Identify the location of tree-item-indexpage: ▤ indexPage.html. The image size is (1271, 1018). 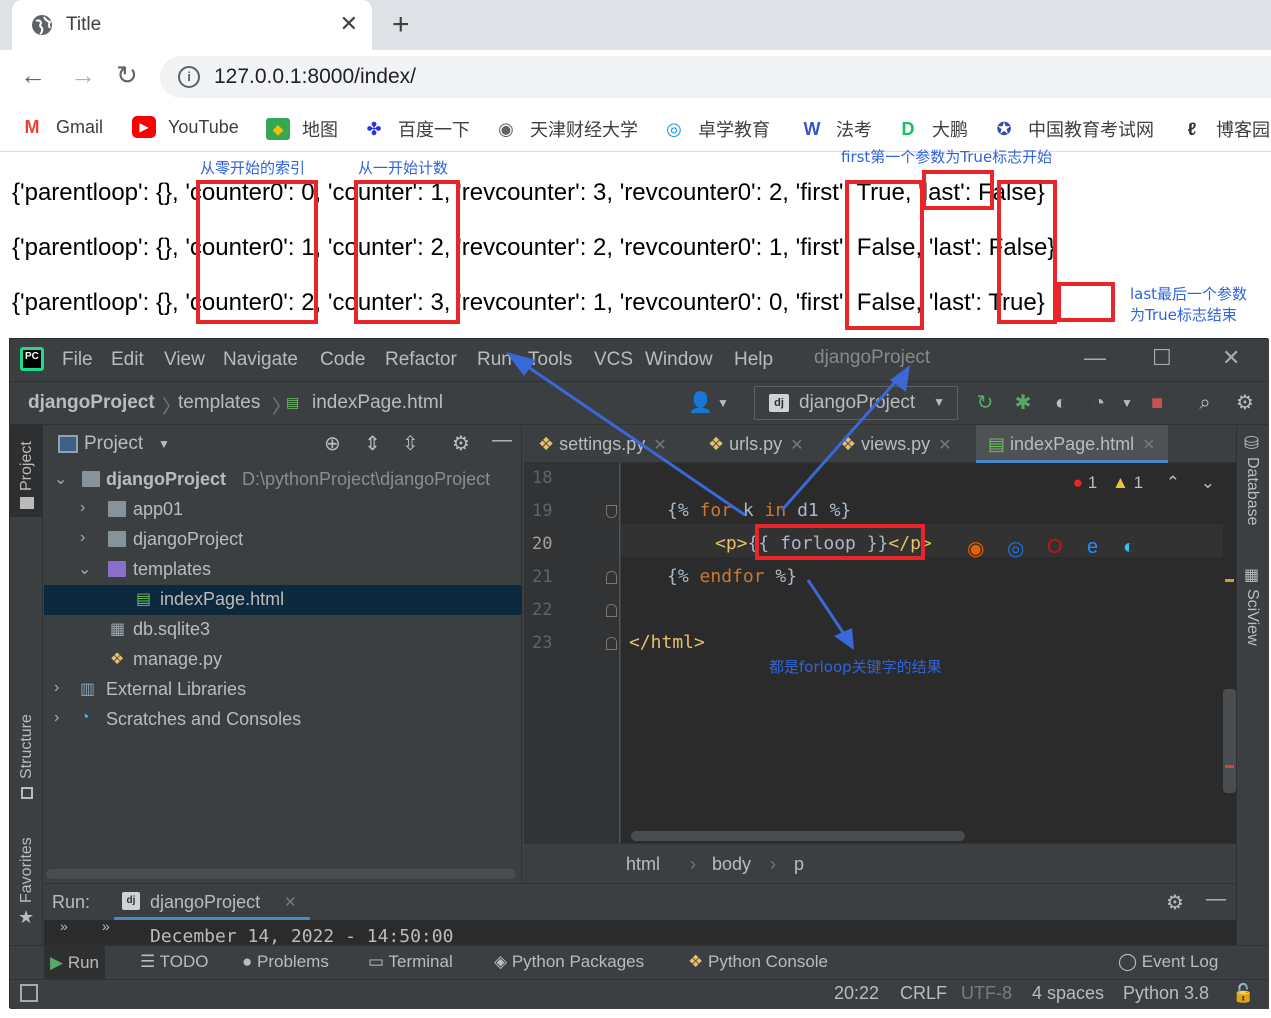
(283, 600).